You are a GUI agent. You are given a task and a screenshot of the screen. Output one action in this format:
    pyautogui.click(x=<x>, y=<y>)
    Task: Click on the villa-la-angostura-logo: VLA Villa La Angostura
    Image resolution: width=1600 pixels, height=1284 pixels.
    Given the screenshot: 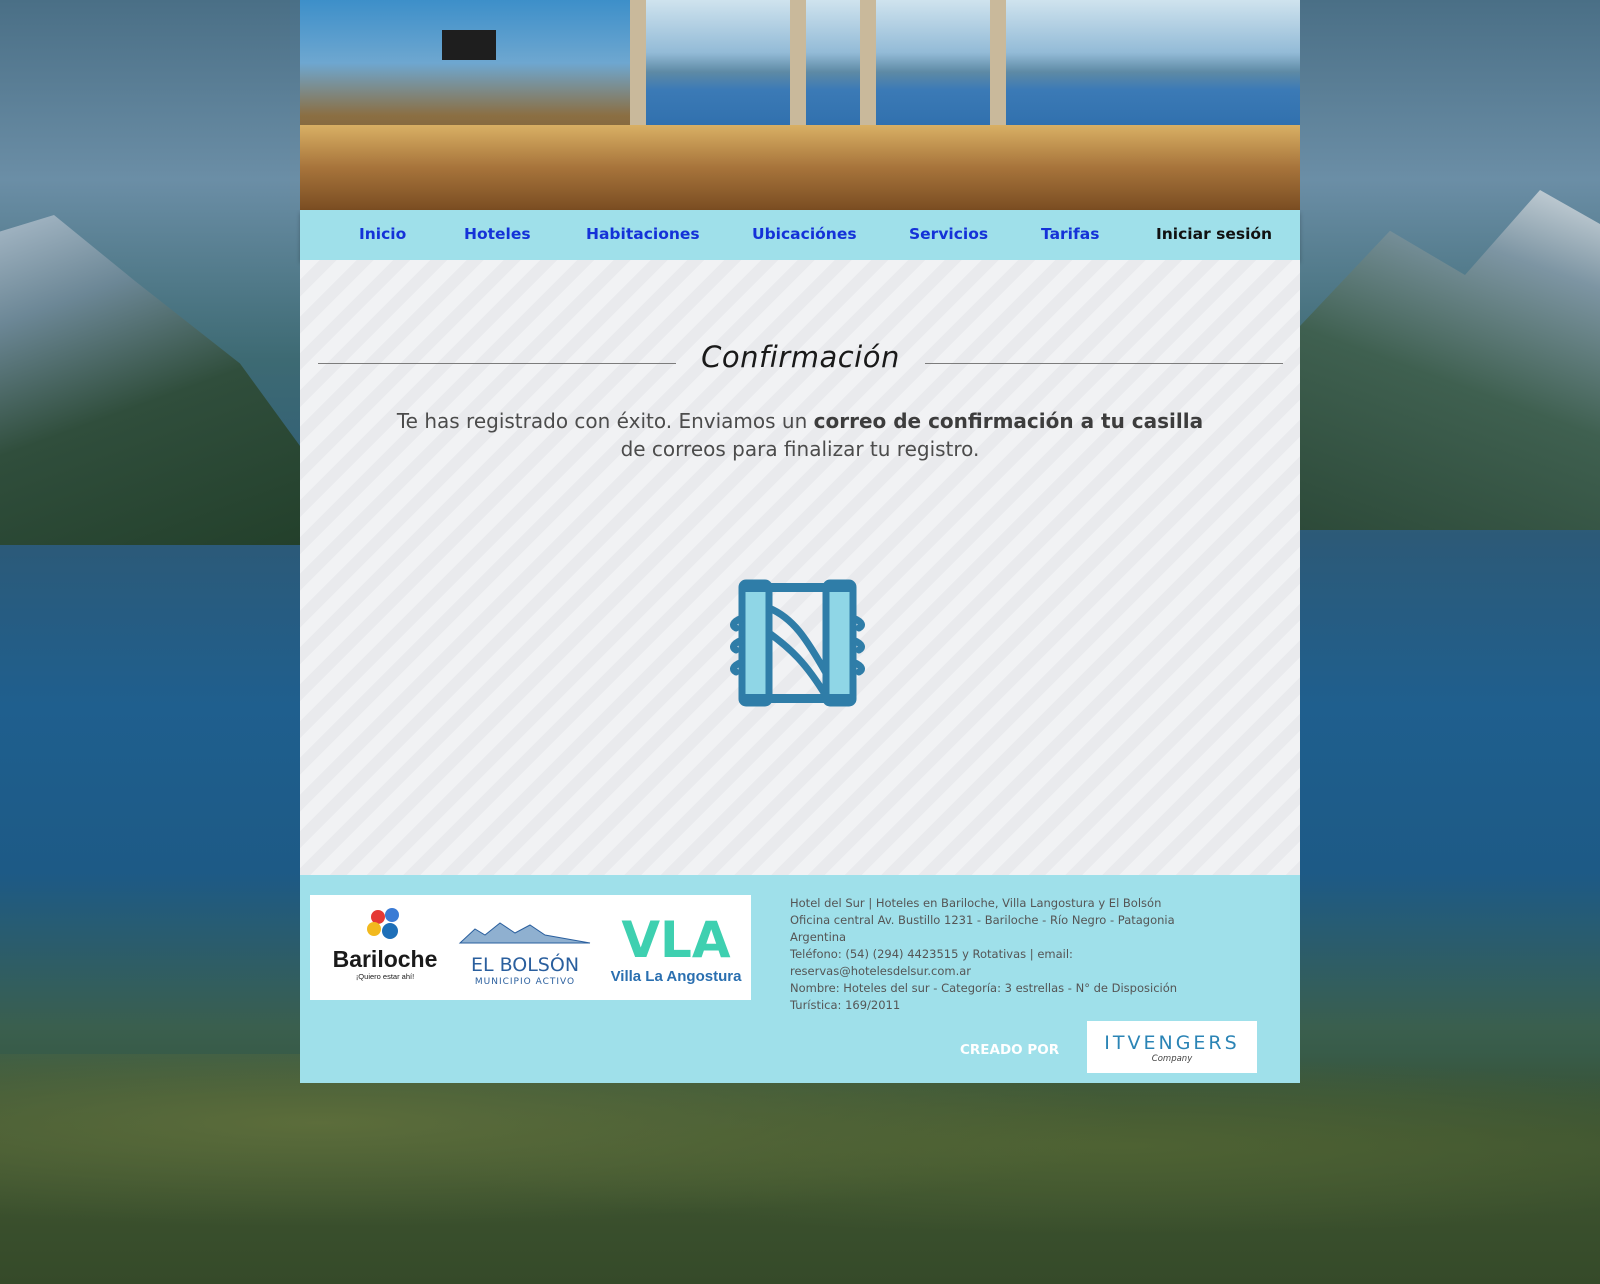 What is the action you would take?
    pyautogui.click(x=677, y=948)
    